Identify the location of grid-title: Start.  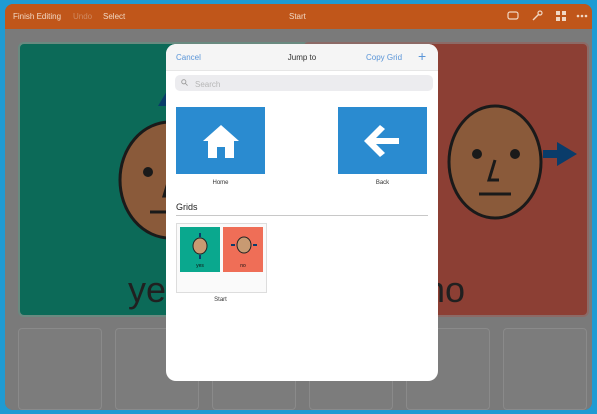
(297, 16).